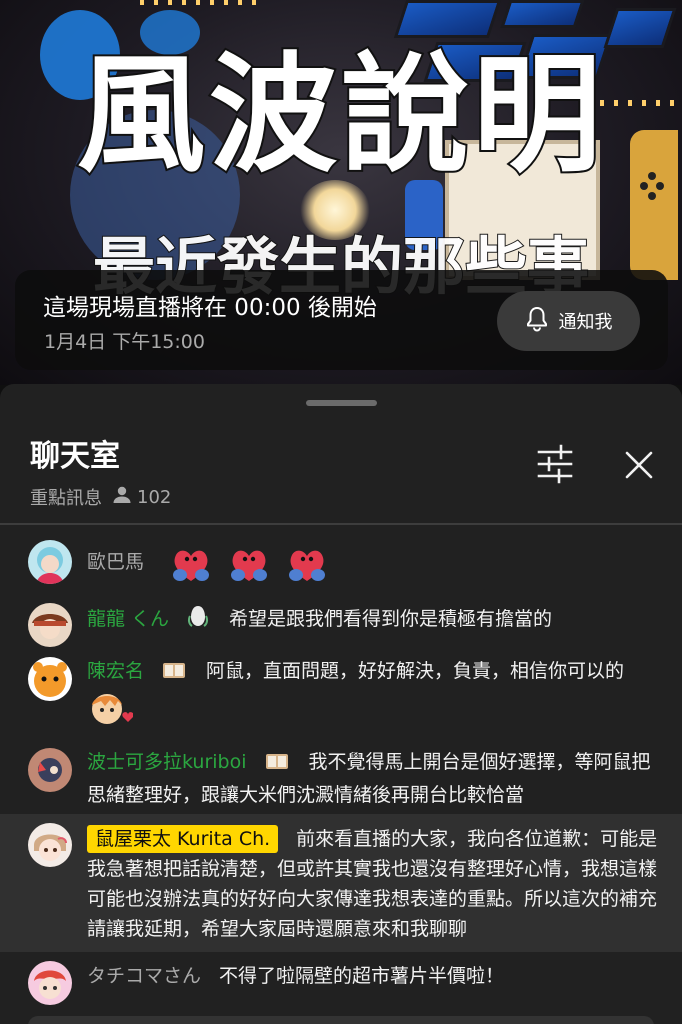 The height and width of the screenshot is (1024, 682). Describe the element at coordinates (585, 322) in the screenshot. I see `notify-label: 通知我` at that location.